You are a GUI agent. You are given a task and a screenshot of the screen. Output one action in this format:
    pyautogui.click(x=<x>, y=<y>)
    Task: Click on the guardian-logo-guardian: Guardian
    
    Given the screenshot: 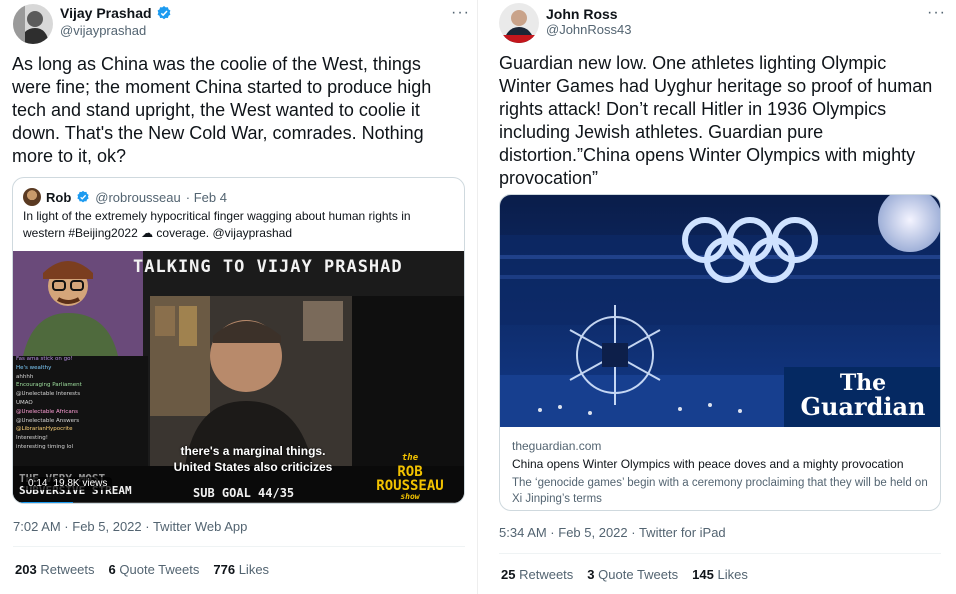 What is the action you would take?
    pyautogui.click(x=863, y=406)
    